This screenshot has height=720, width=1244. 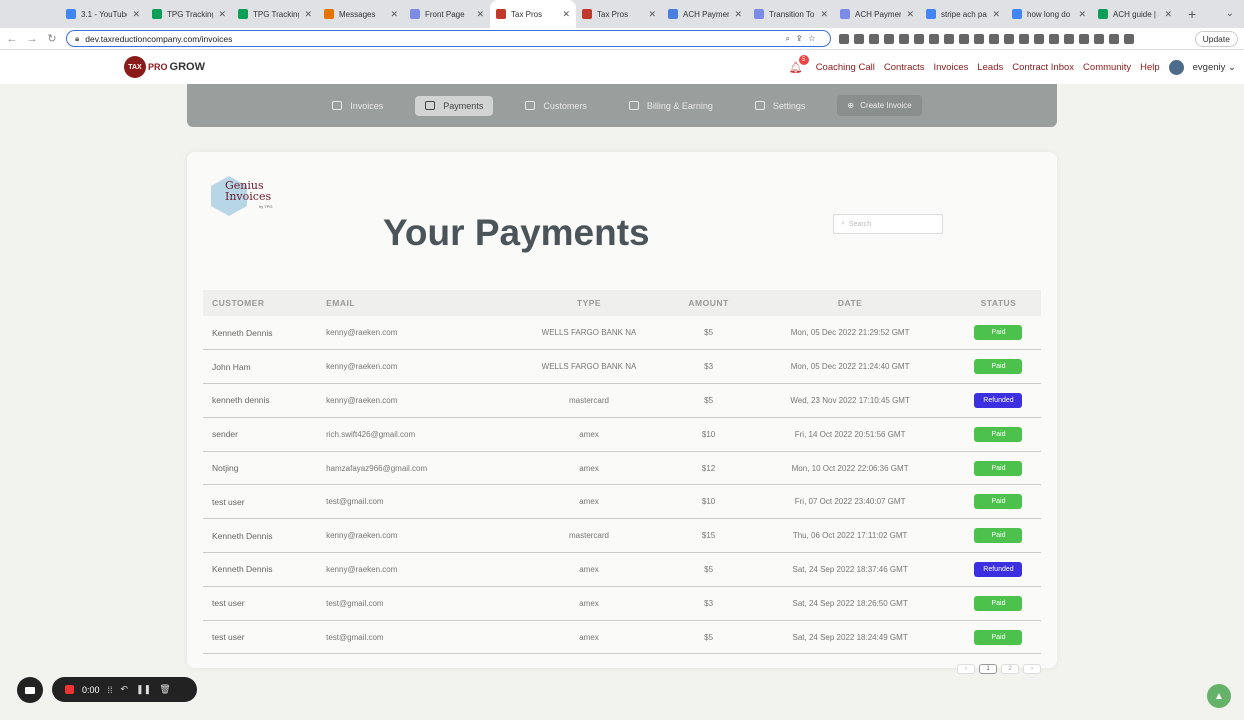 What do you see at coordinates (30, 690) in the screenshot?
I see `recorder-camera-button` at bounding box center [30, 690].